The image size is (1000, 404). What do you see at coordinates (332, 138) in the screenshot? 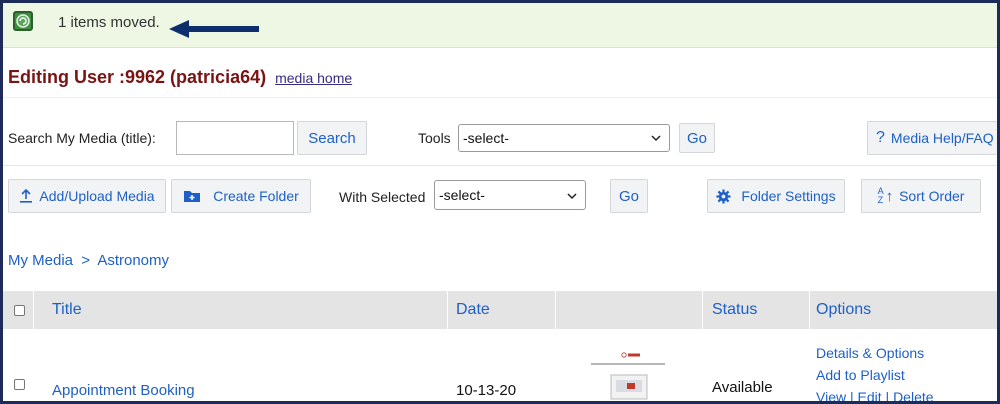
I see `search-button: Search` at bounding box center [332, 138].